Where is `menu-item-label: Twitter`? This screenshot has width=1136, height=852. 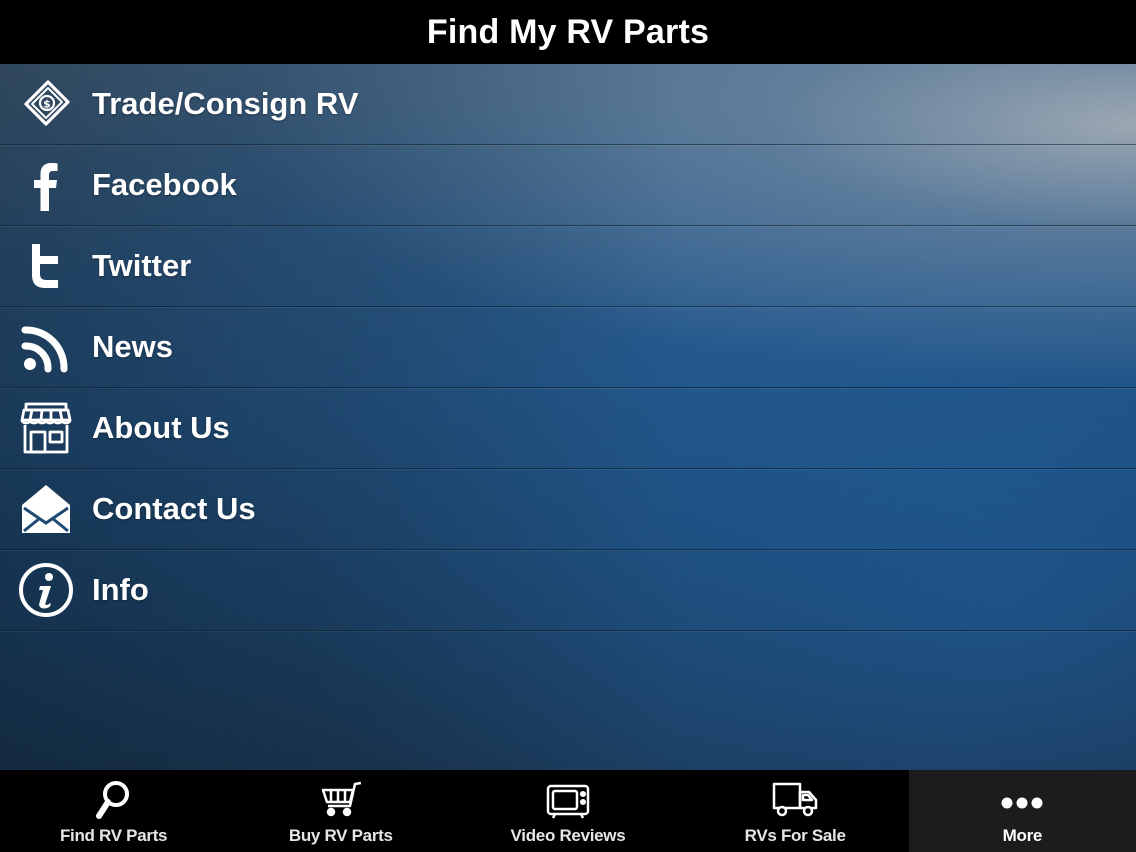
menu-item-label: Twitter is located at coordinates (142, 265).